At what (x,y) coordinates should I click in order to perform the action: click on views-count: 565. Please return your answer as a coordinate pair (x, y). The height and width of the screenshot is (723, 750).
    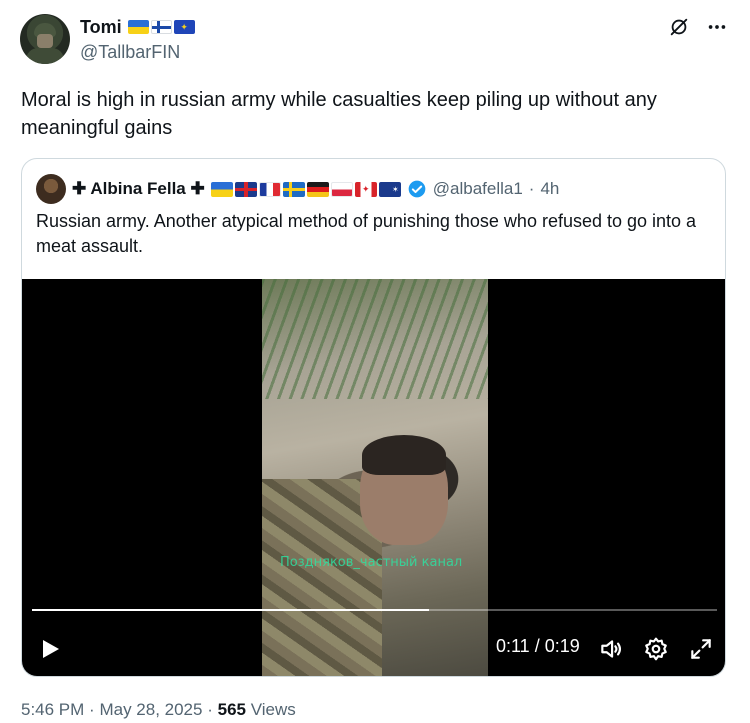
    Looking at the image, I should click on (231, 709).